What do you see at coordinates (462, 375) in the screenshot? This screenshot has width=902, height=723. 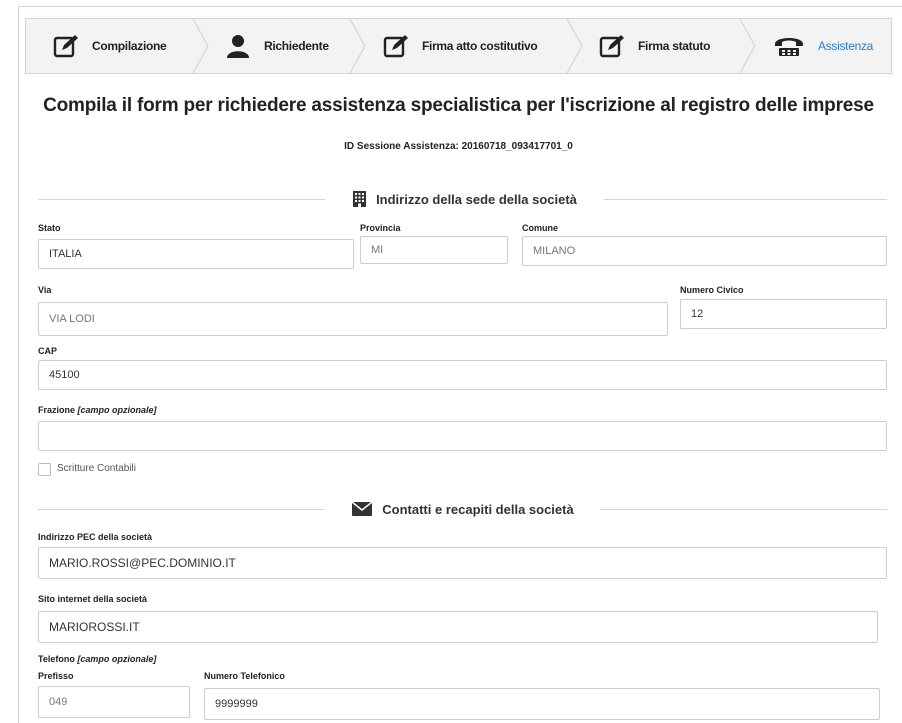 I see `cap-field: 45100` at bounding box center [462, 375].